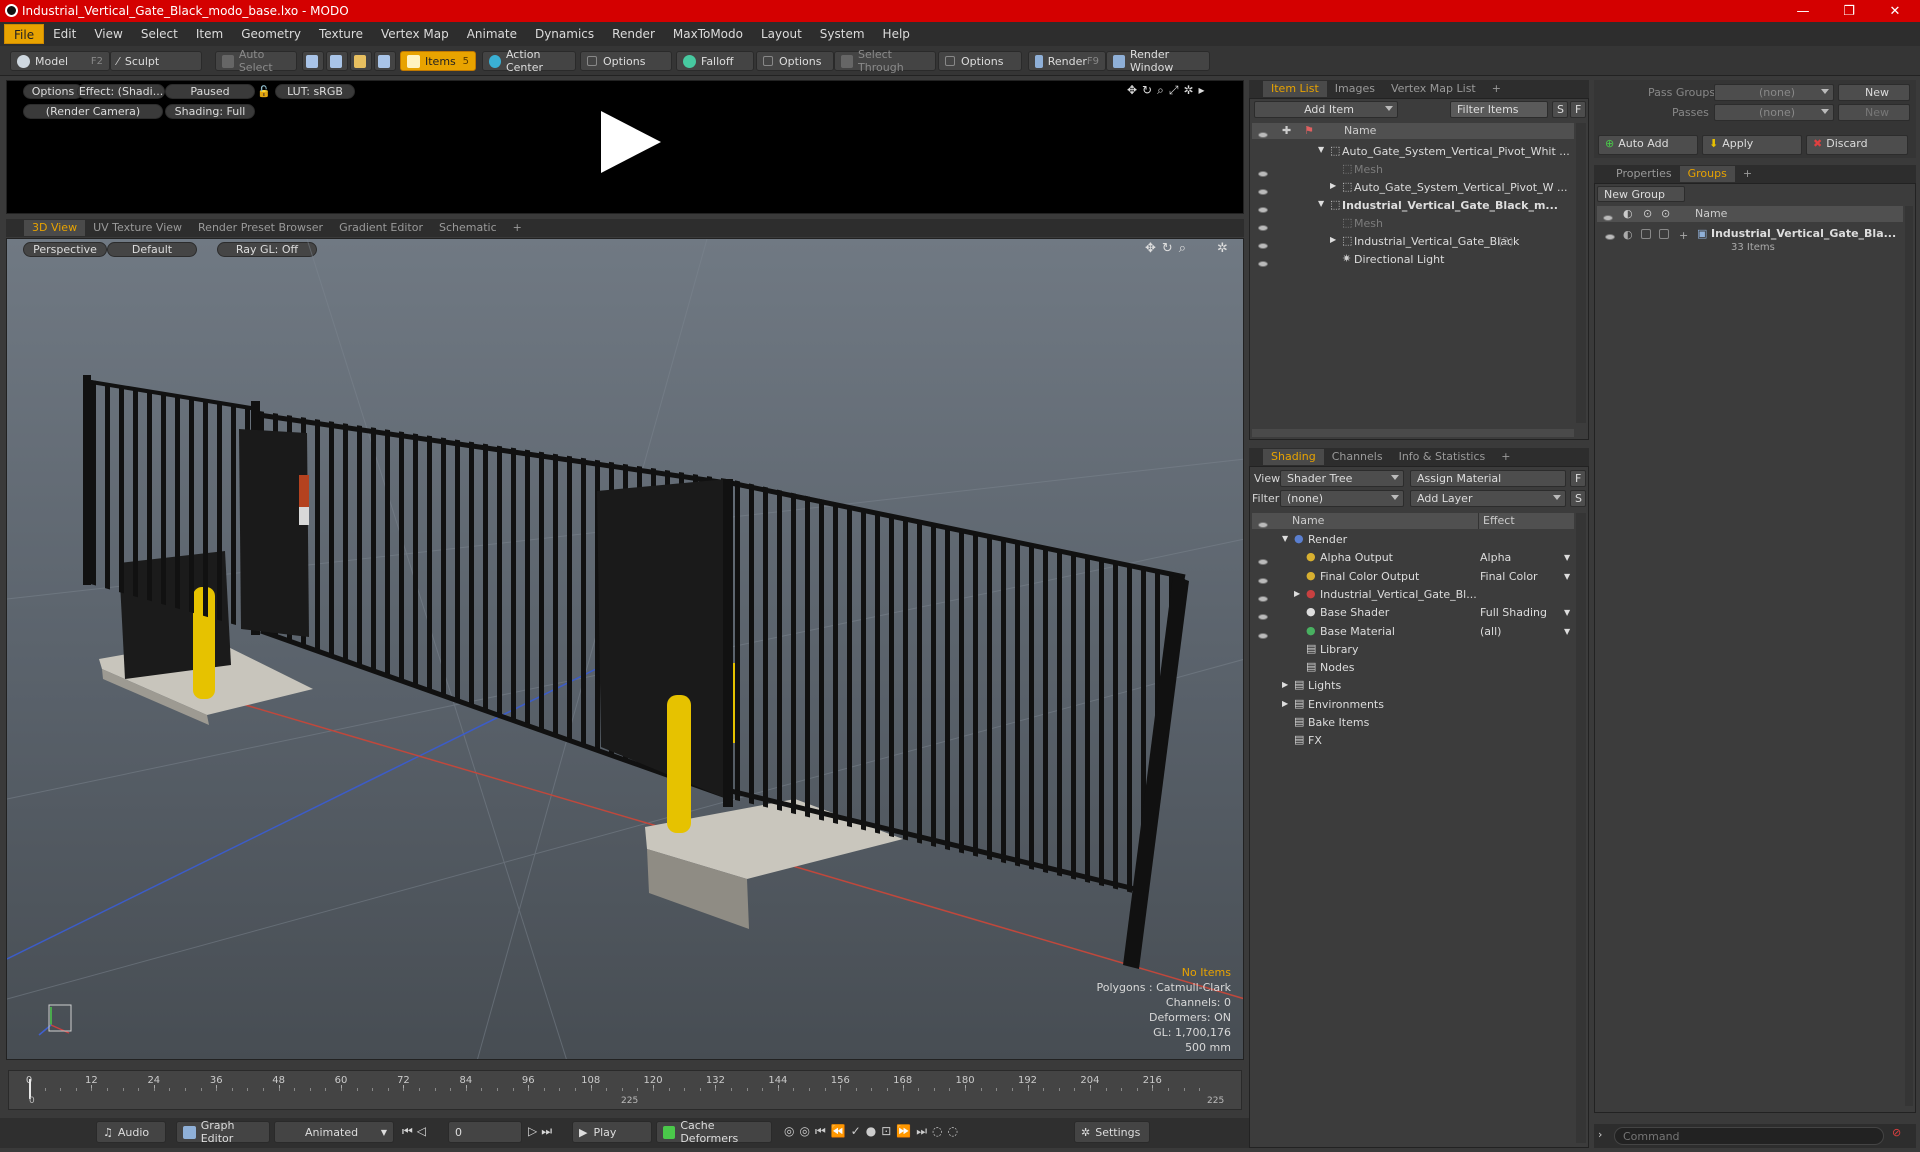  I want to click on shader-tree-row: ▼ ● Render, so click(1413, 540).